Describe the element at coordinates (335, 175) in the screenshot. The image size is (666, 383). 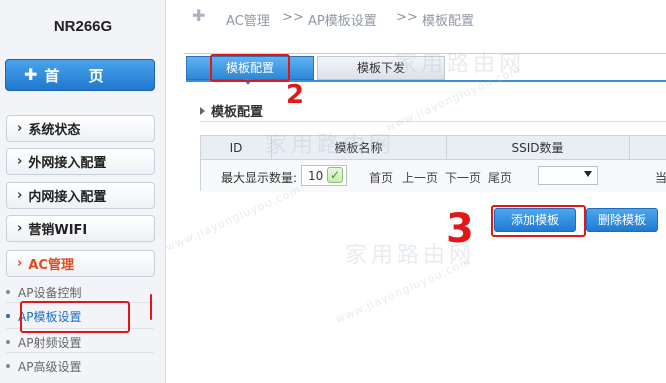
I see `check-icon: ✓` at that location.